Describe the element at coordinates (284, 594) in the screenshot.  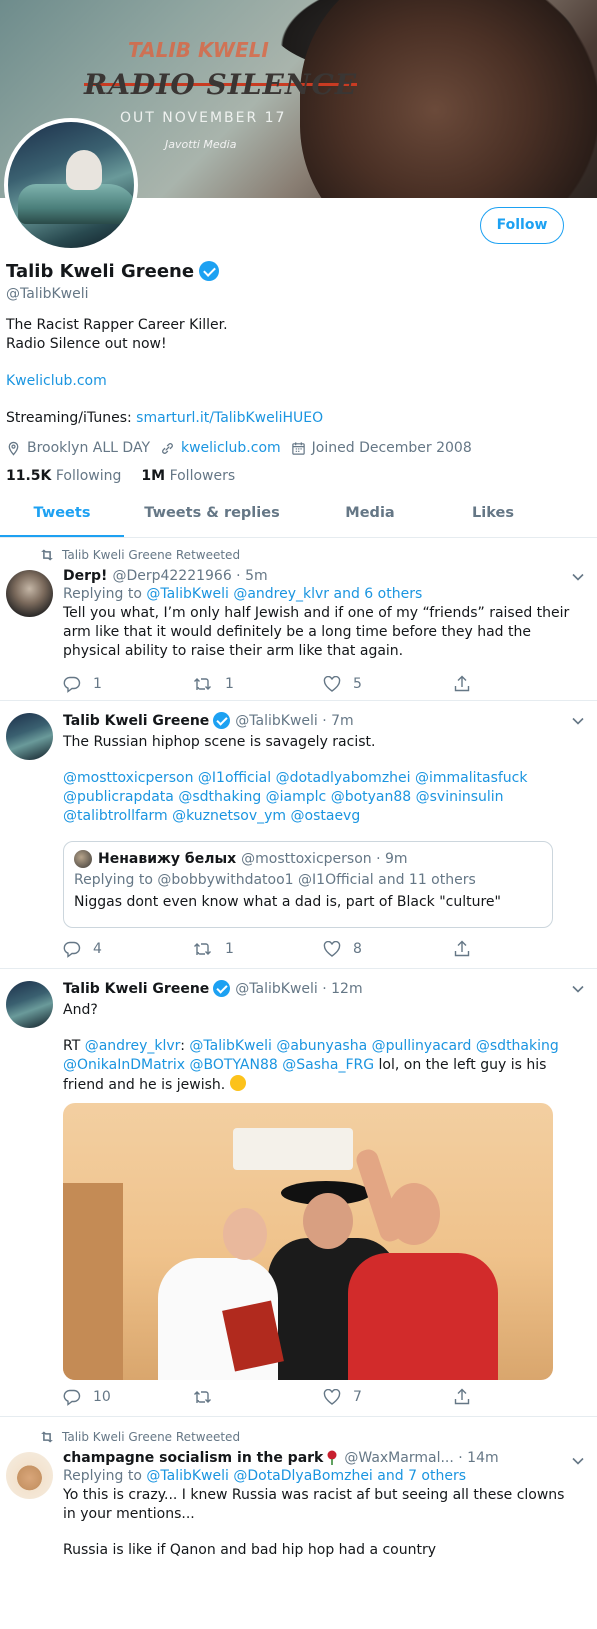
I see `replying-to-links: @TalibKweli @andrey_klvr and 6 others` at that location.